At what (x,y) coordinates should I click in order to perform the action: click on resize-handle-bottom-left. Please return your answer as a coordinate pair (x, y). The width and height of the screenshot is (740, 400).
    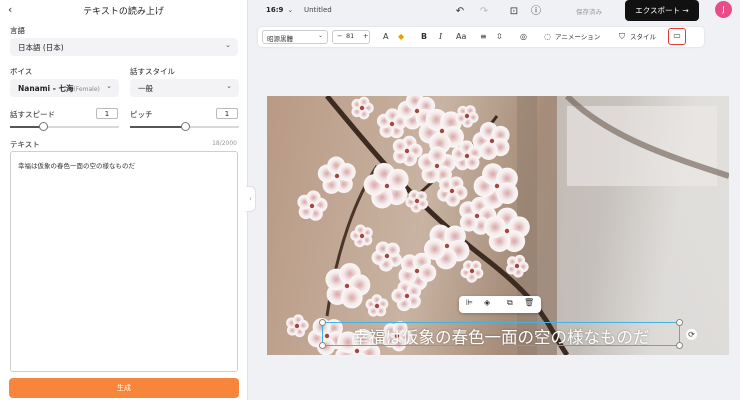
    Looking at the image, I should click on (322, 345).